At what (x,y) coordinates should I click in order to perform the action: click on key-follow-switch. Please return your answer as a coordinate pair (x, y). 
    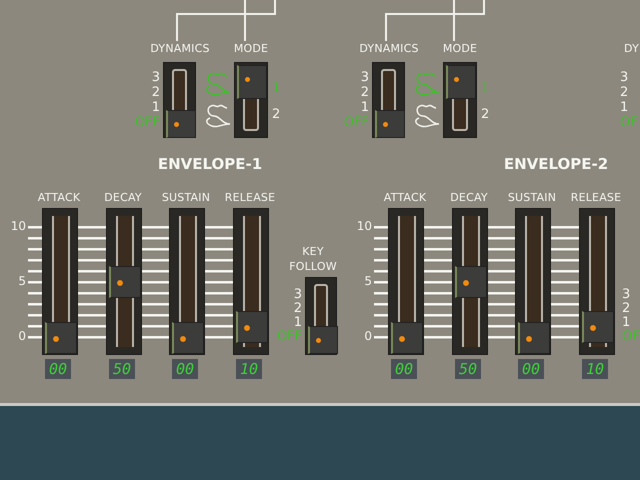
    Looking at the image, I should click on (321, 316).